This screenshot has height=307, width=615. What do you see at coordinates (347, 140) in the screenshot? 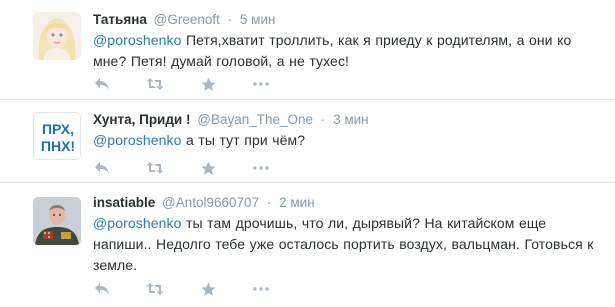
I see `tweet-text: @poroshenko а ты тут при чём?` at bounding box center [347, 140].